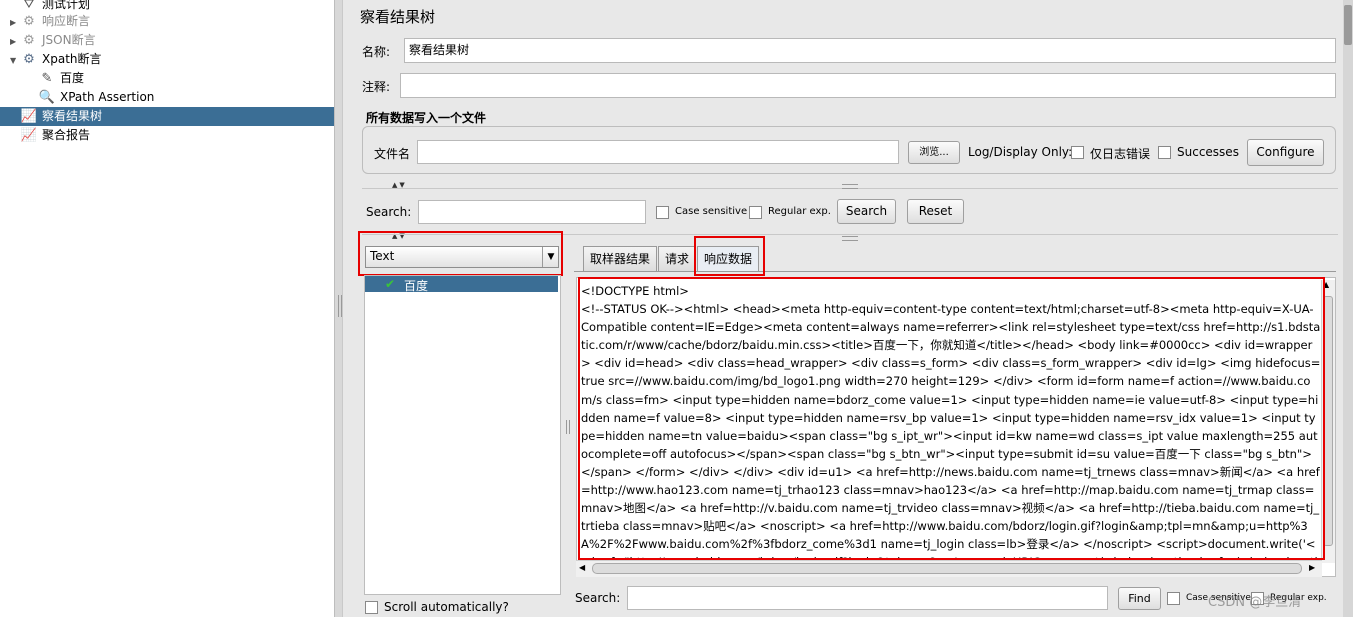  What do you see at coordinates (376, 87) in the screenshot?
I see `comment-label: 注释:` at bounding box center [376, 87].